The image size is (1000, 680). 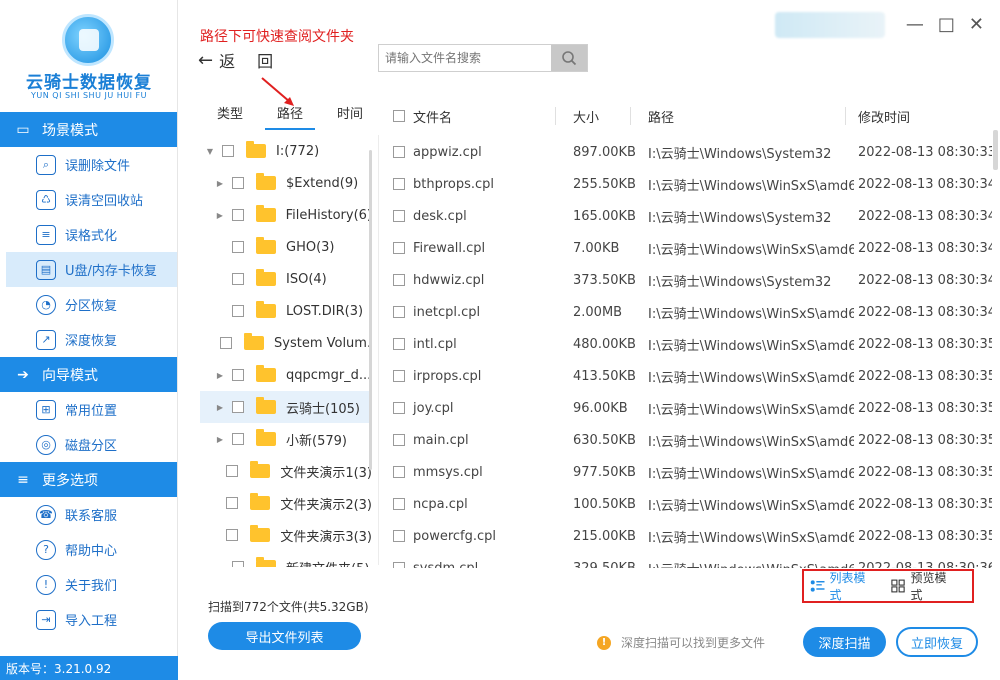 I want to click on tree-node: 文件夹演示2(3), so click(x=286, y=503).